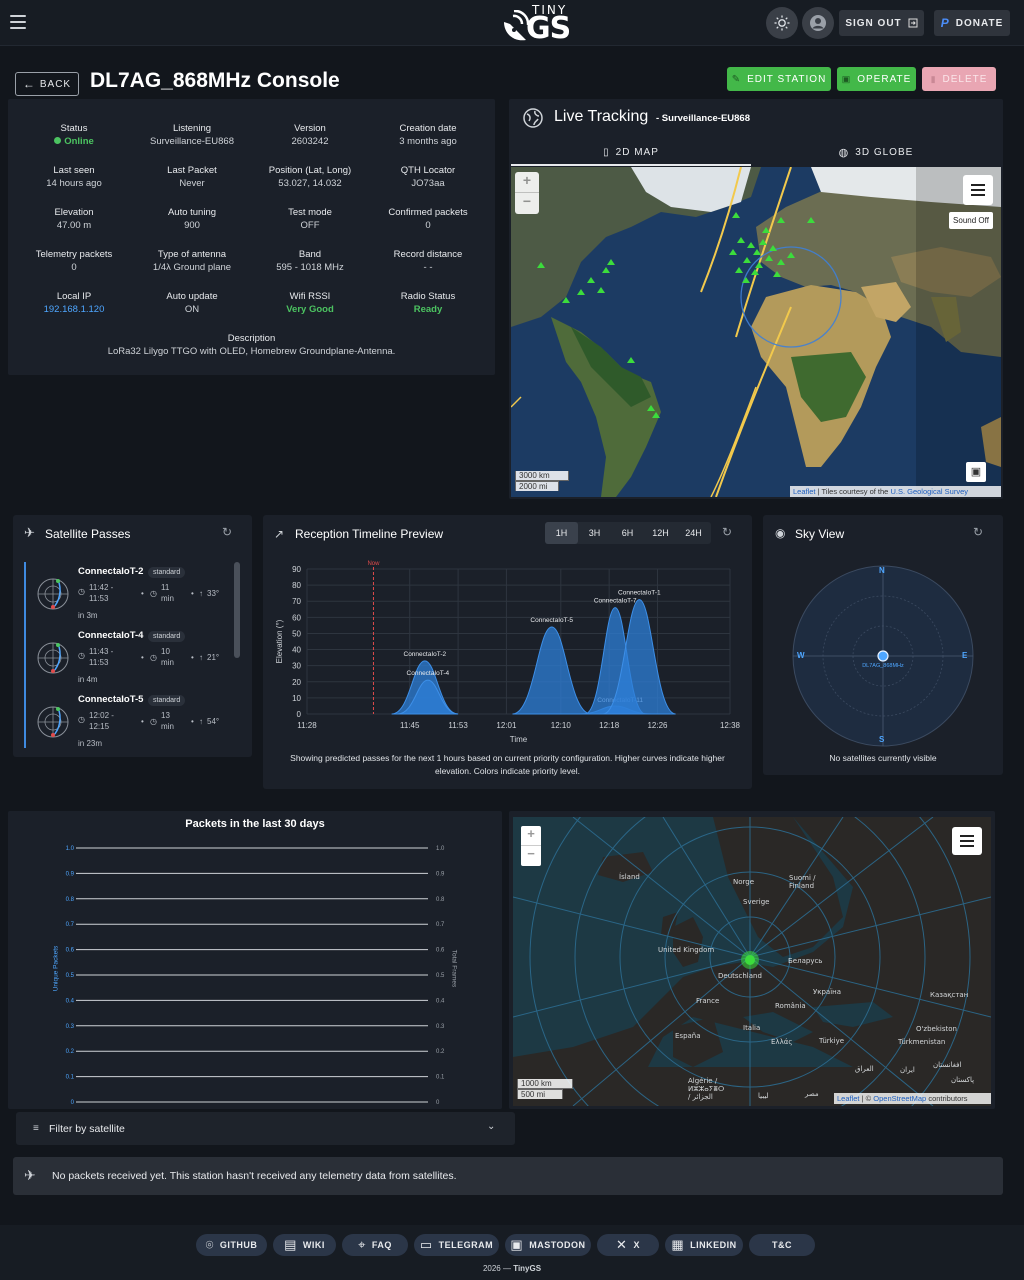 The width and height of the screenshot is (1024, 1280). Describe the element at coordinates (883, 666) in the screenshot. I see `sky-station-label: DL7AG_868MHz` at that location.